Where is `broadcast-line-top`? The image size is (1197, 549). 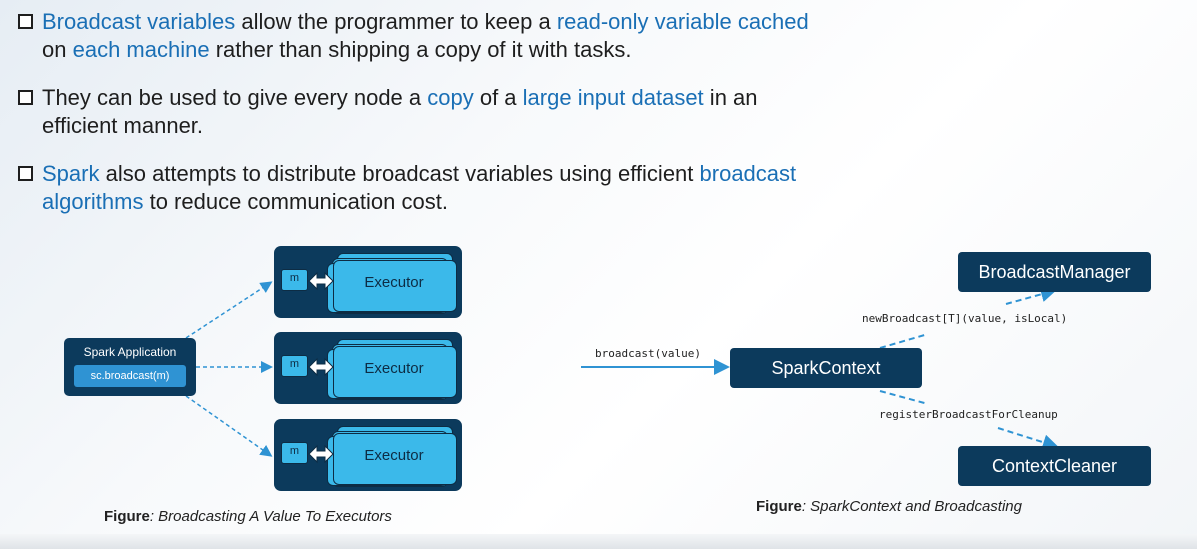
broadcast-line-top is located at coordinates (229, 310).